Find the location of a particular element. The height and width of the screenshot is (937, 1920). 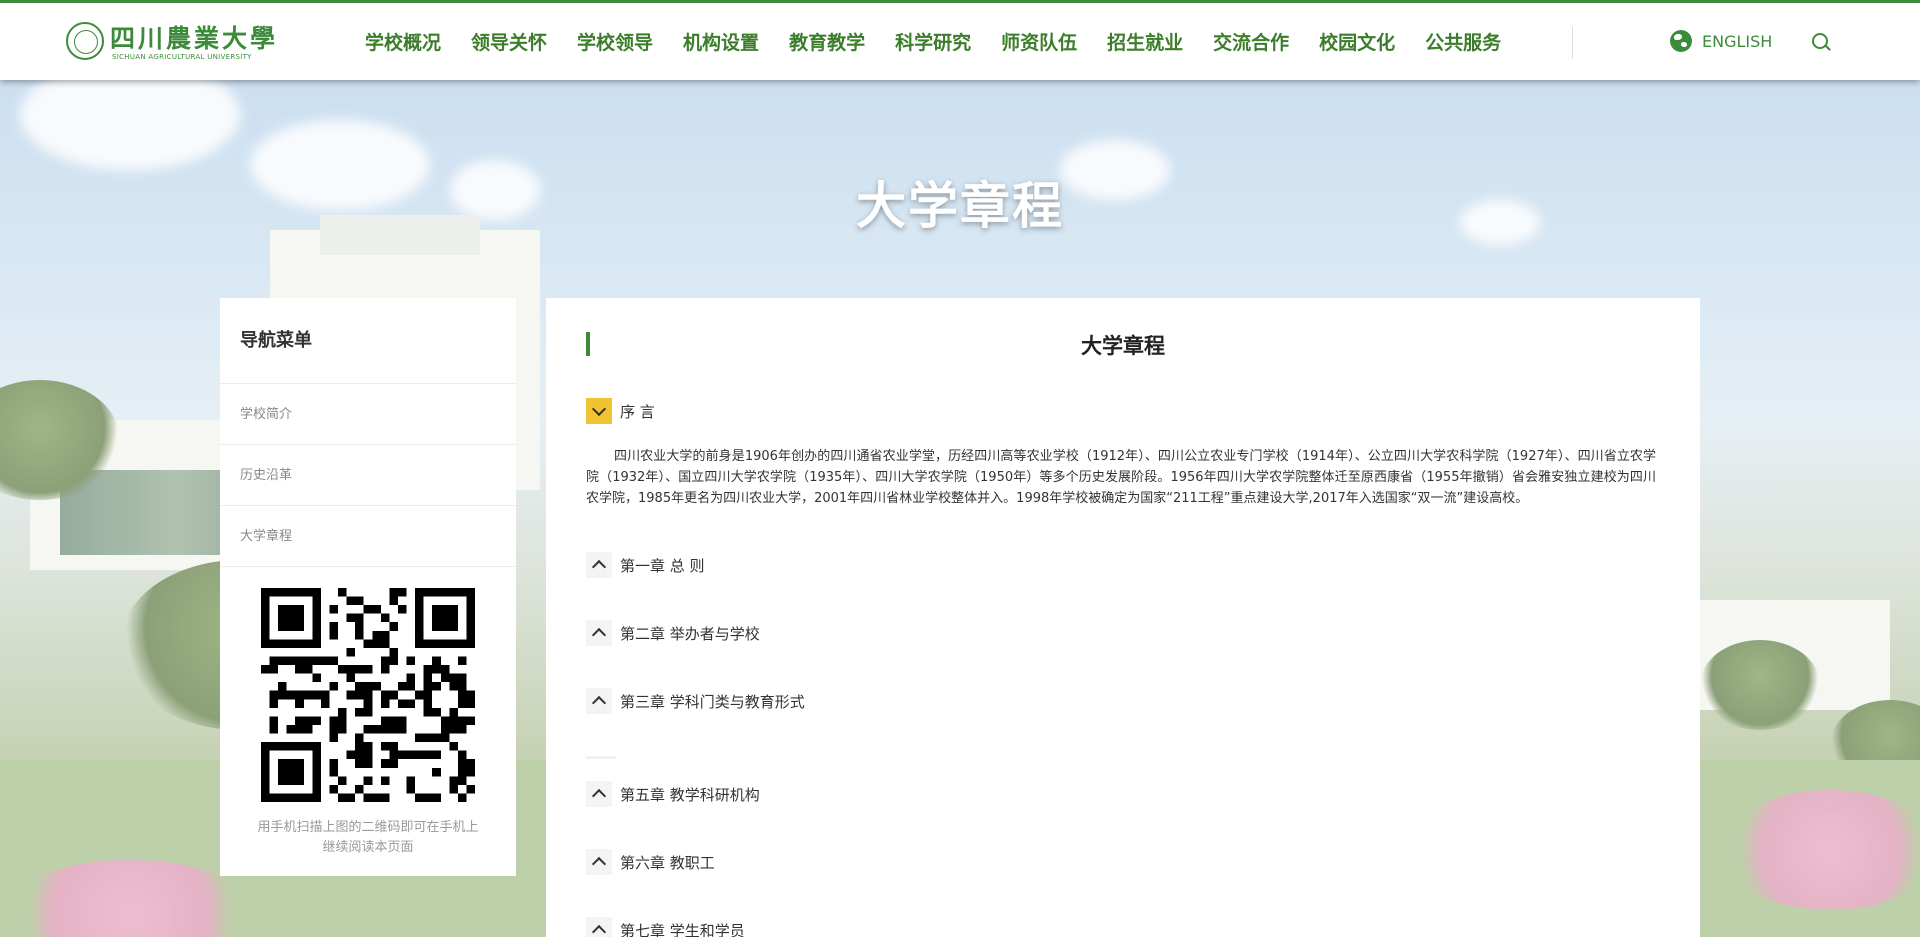

language-label: ENGLISH is located at coordinates (1737, 41).